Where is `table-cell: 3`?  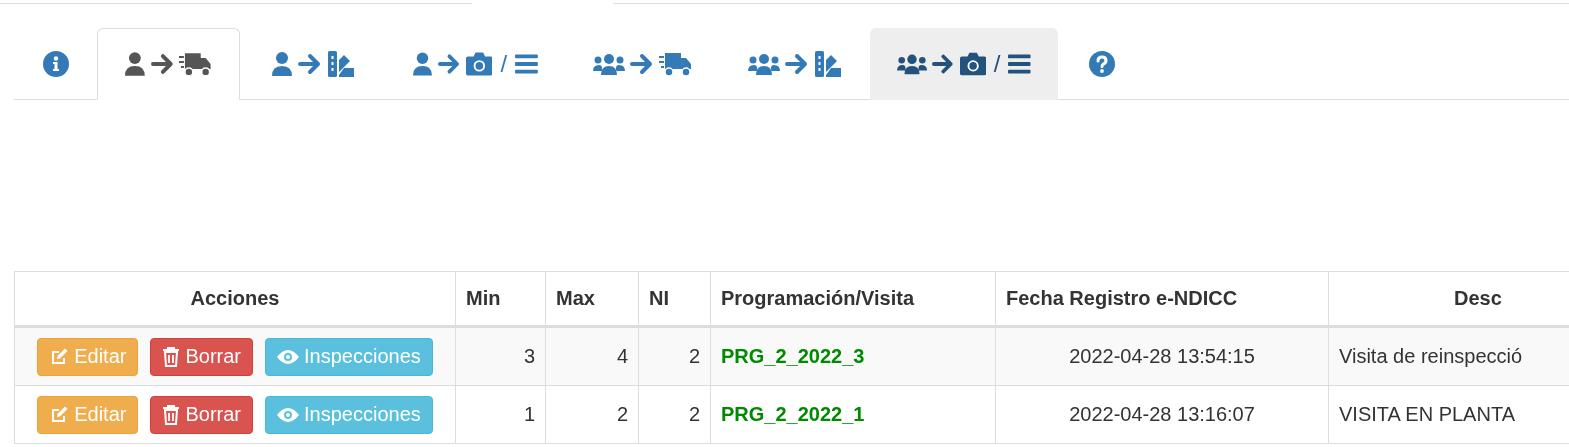
table-cell: 3 is located at coordinates (500, 356).